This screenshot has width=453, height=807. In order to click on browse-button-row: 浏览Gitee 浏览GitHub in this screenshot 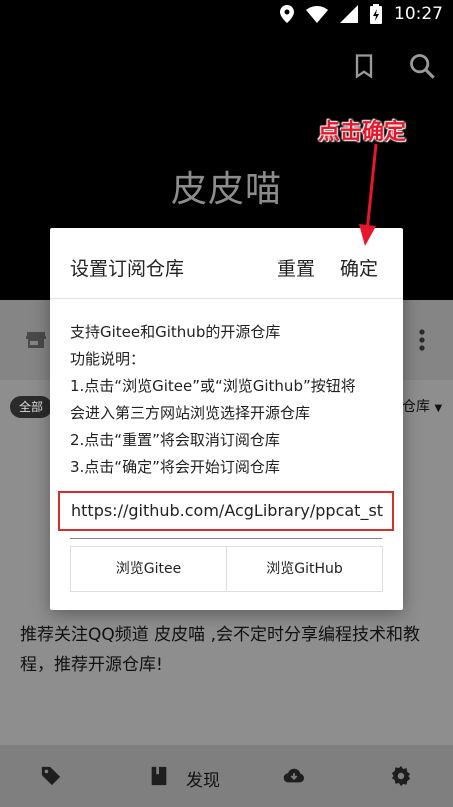, I will do `click(226, 569)`.